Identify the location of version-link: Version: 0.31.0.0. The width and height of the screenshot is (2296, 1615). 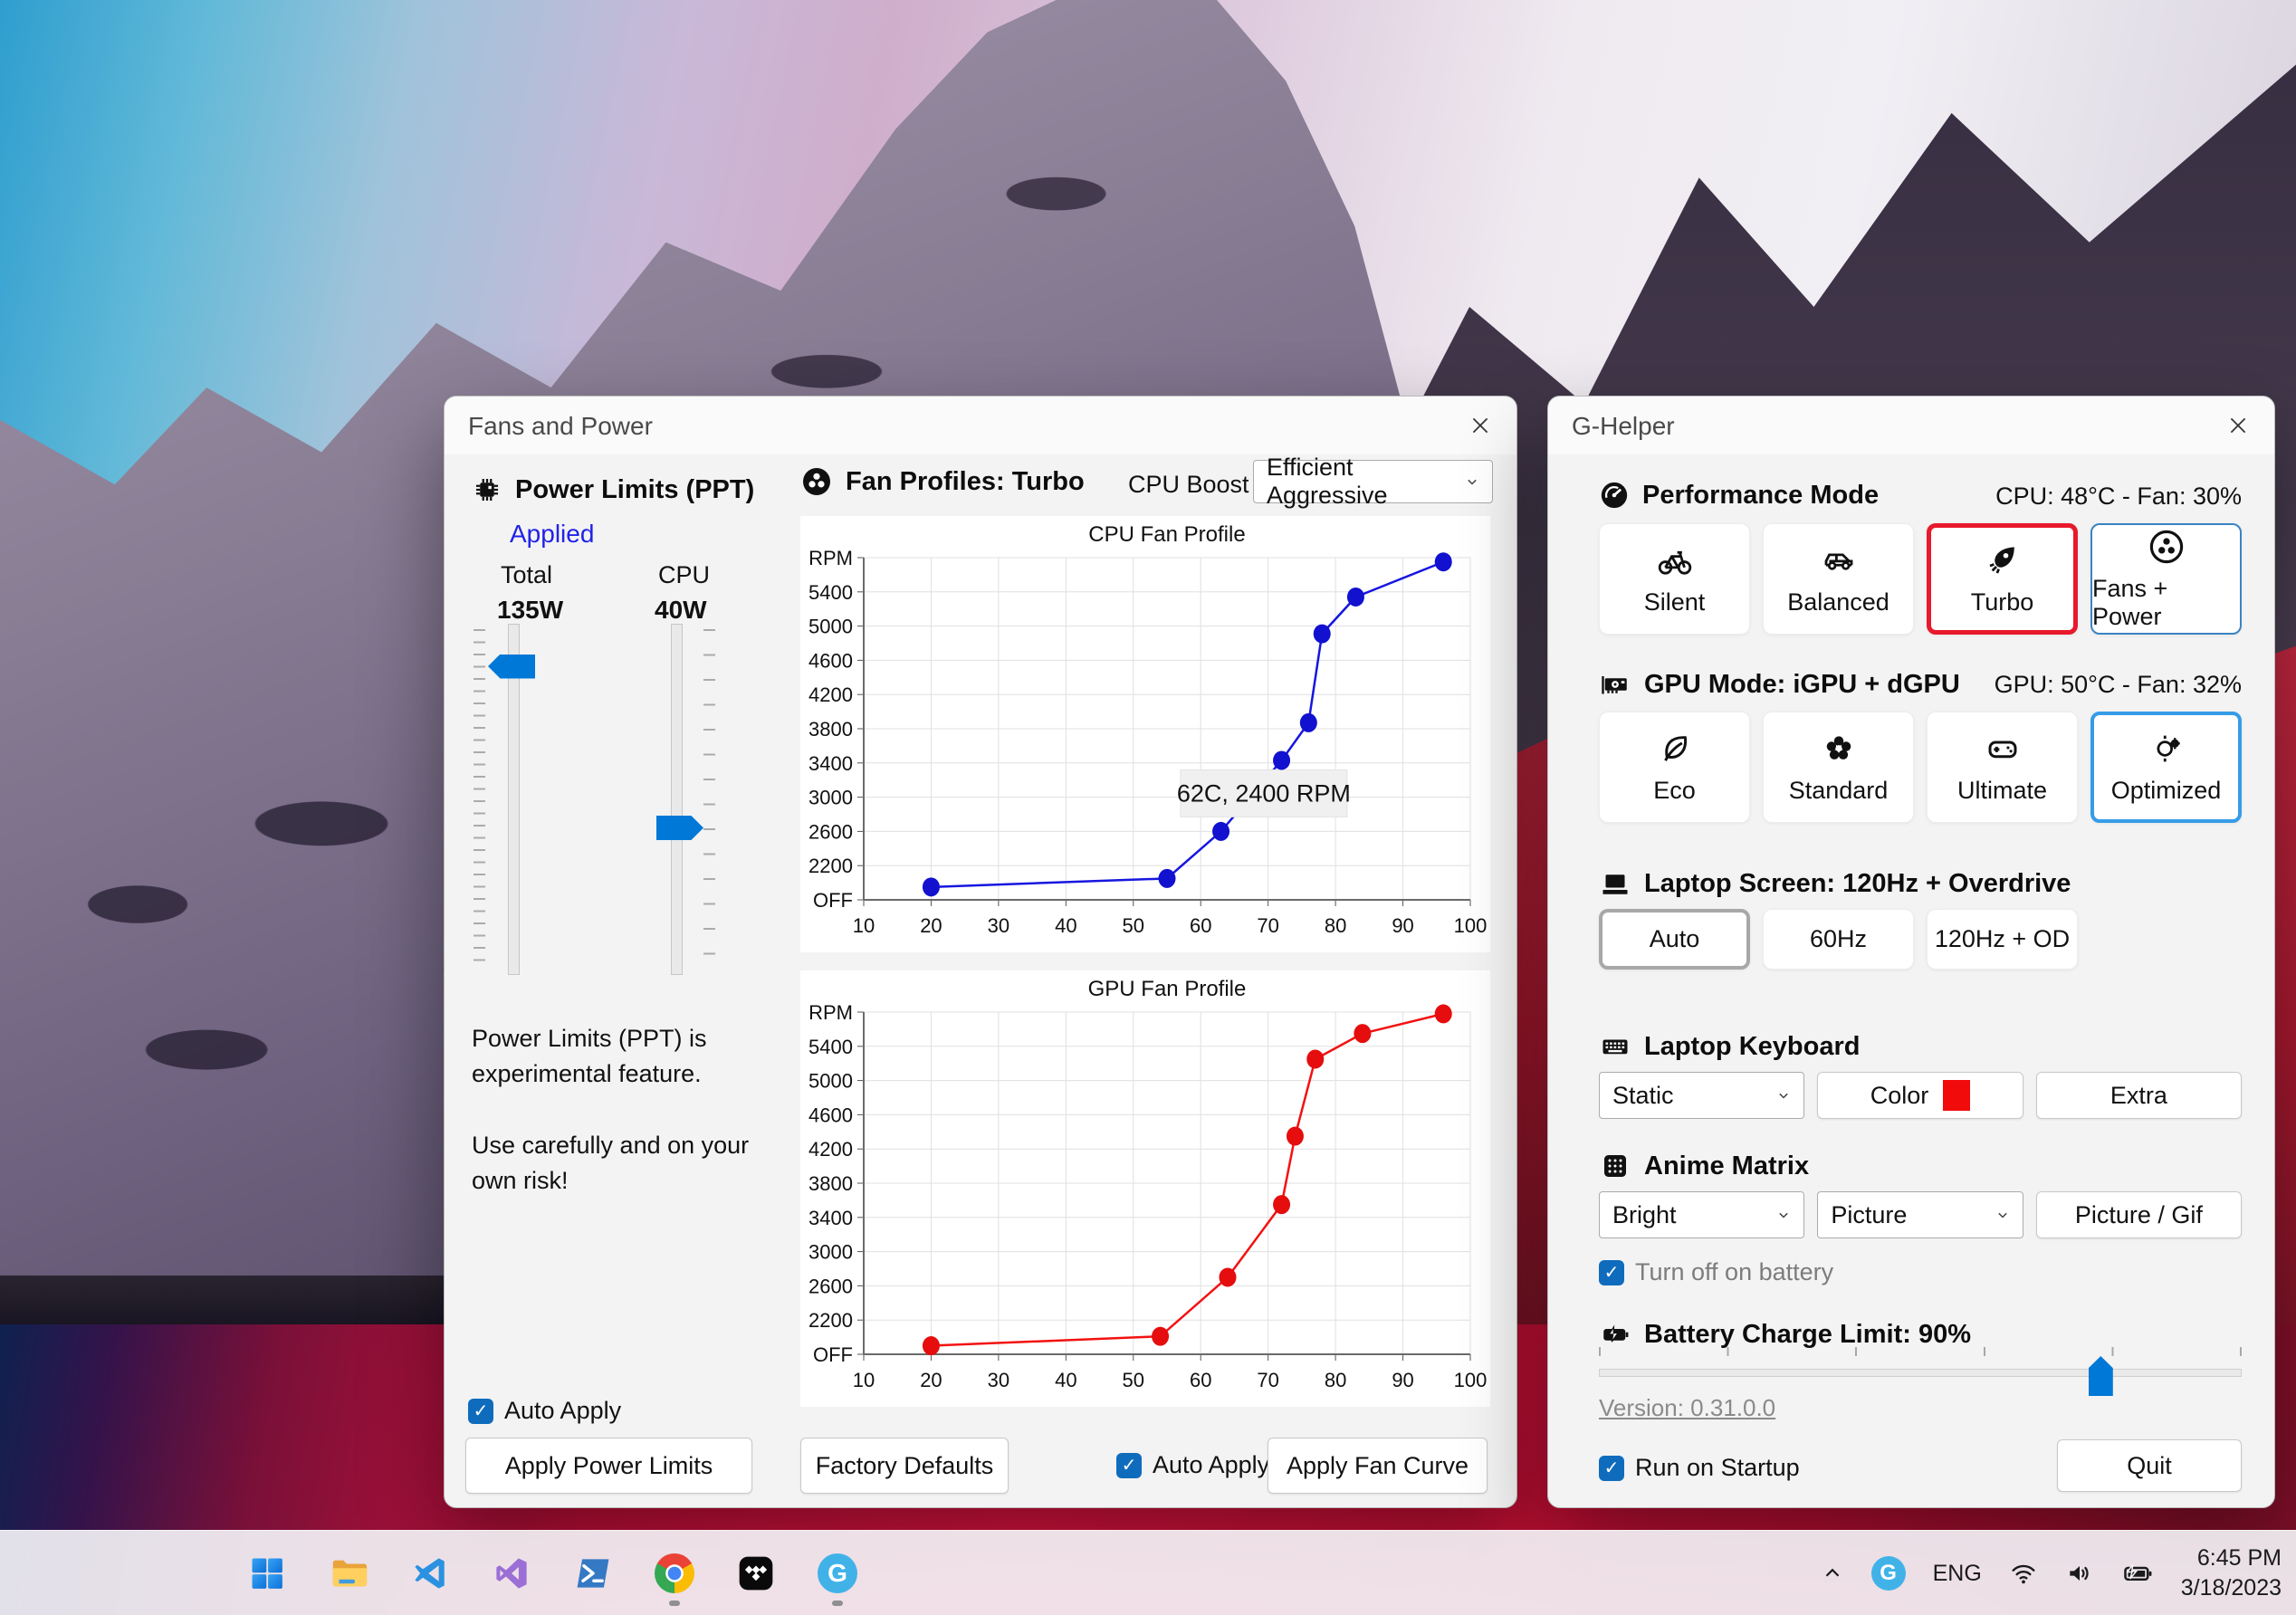
(1687, 1408).